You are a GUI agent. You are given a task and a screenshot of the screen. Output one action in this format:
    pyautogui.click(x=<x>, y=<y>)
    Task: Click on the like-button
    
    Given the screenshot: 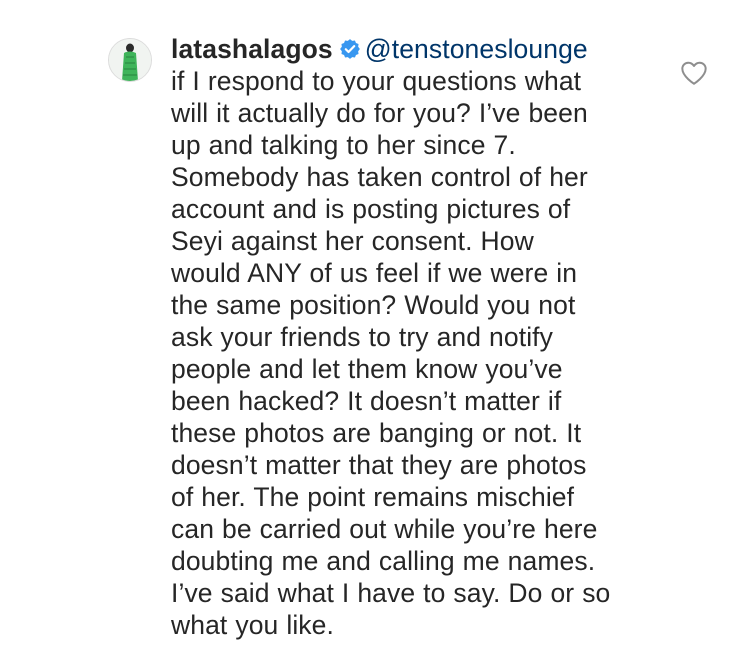 What is the action you would take?
    pyautogui.click(x=694, y=73)
    